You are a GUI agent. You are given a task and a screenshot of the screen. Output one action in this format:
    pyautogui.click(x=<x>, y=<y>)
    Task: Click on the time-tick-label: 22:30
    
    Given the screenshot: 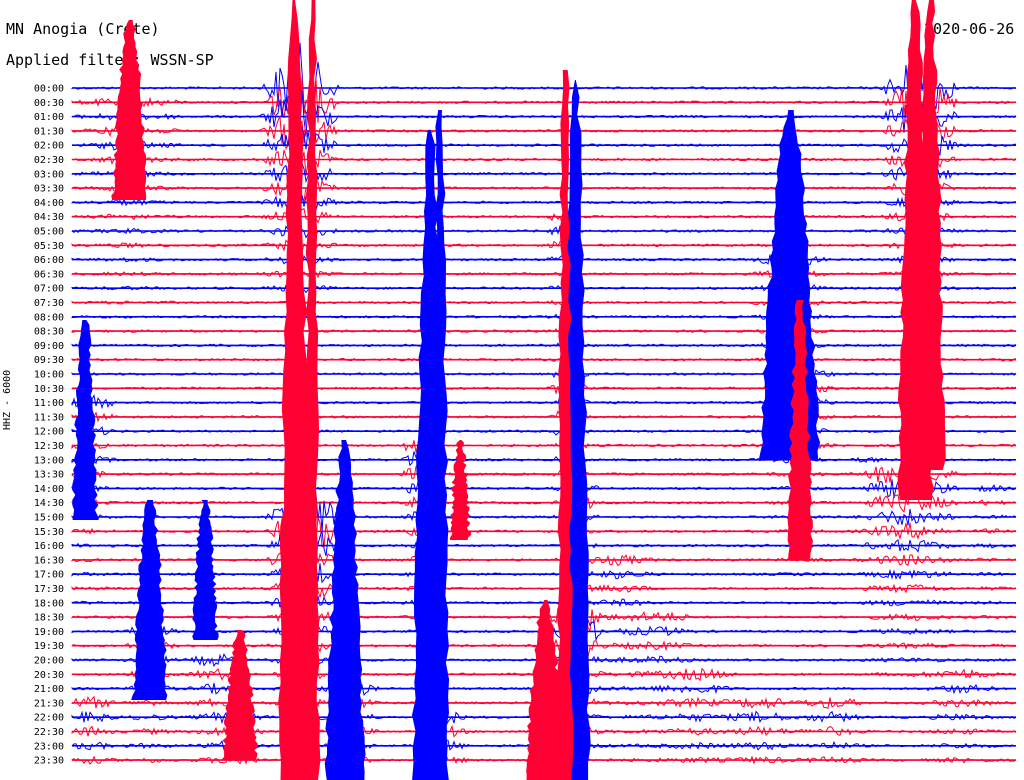 What is the action you would take?
    pyautogui.click(x=49, y=732)
    